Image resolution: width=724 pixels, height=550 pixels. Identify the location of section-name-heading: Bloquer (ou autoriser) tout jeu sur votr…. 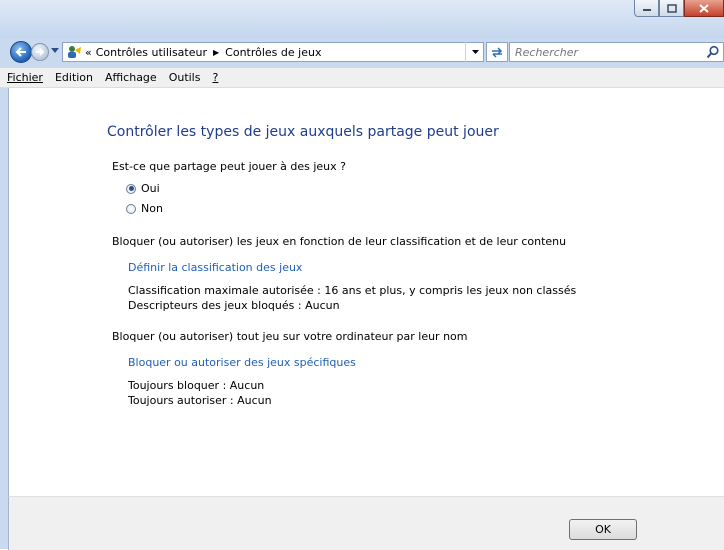
(290, 336).